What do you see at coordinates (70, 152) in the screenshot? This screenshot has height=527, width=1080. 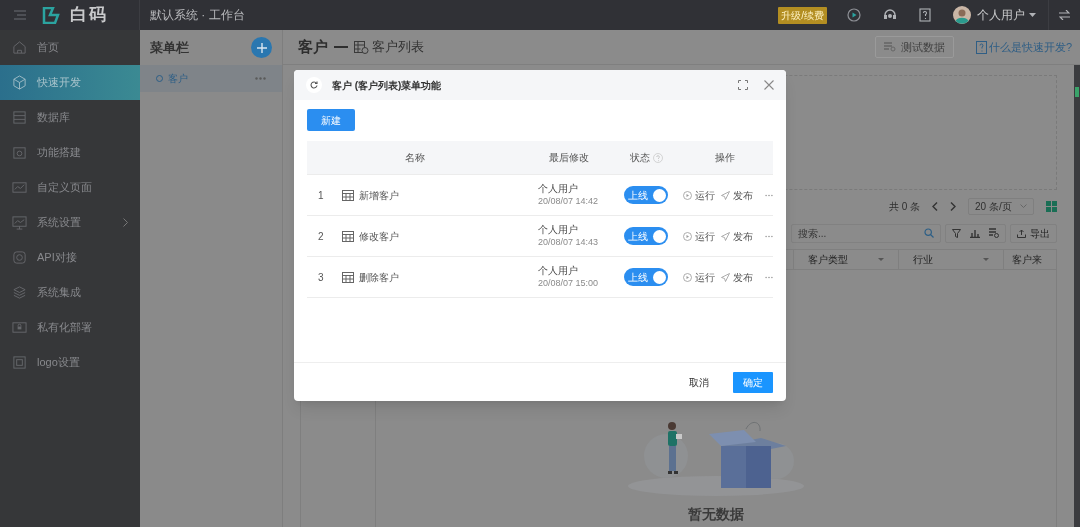 I see `sidebar-item: 功能搭建` at bounding box center [70, 152].